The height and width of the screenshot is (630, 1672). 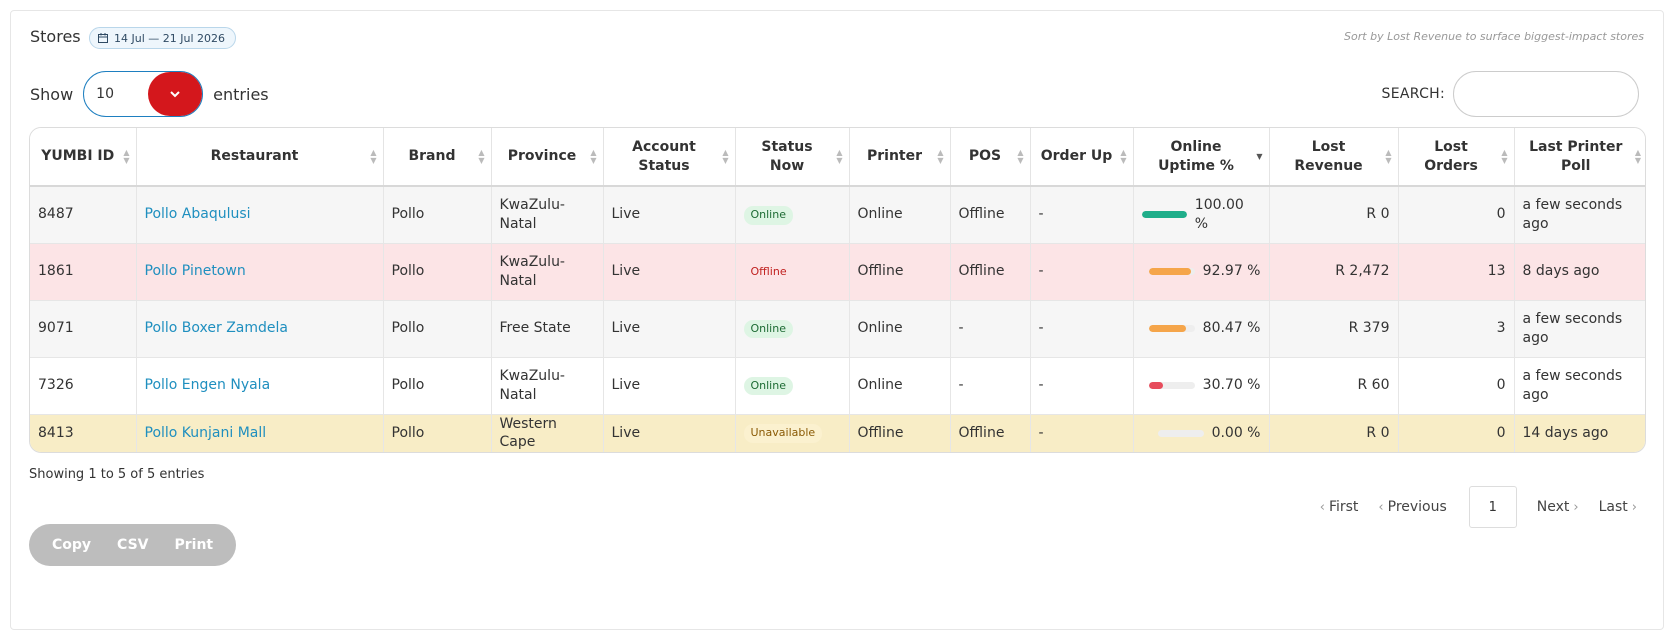 I want to click on select-dropdown-button, so click(x=175, y=94).